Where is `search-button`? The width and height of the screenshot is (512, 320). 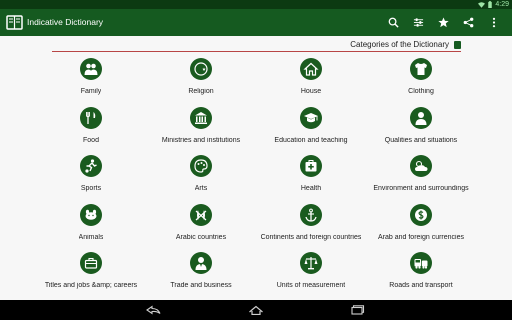
search-button is located at coordinates (393, 22).